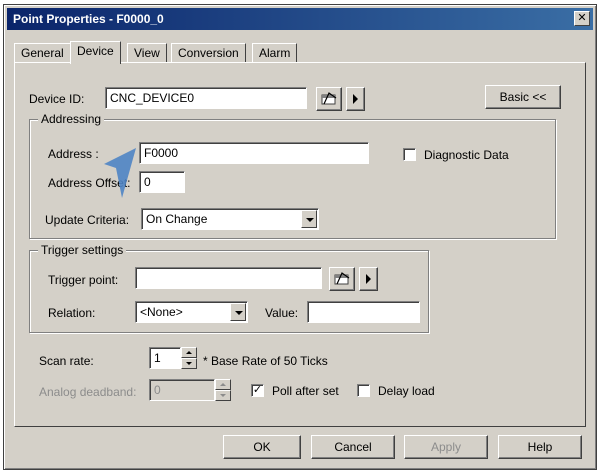  What do you see at coordinates (162, 182) in the screenshot?
I see `address-offset-field: 0` at bounding box center [162, 182].